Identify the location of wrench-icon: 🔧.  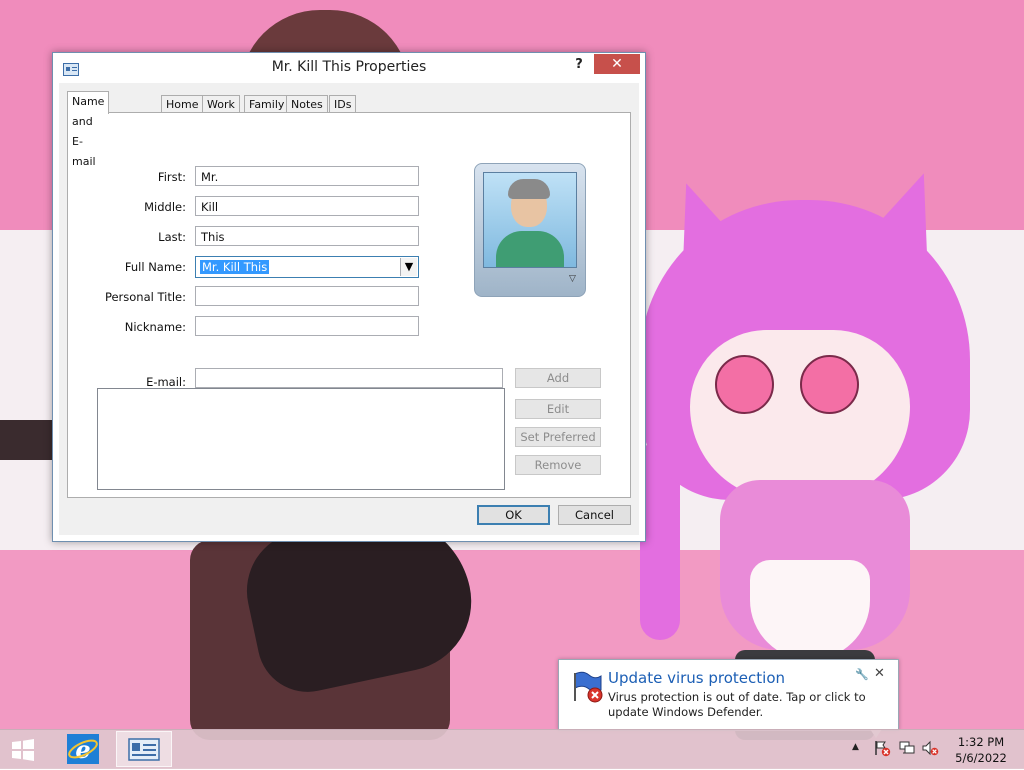
(862, 674).